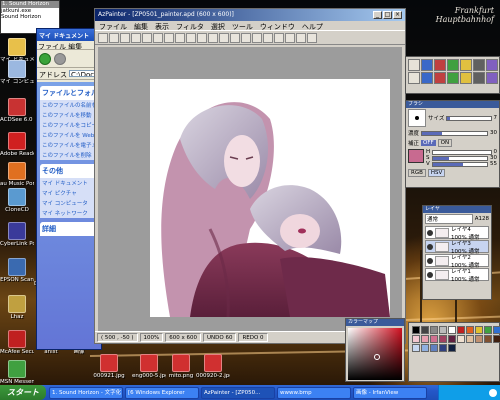  I want to click on desktop-icon: EPSON Scan, so click(17, 270).